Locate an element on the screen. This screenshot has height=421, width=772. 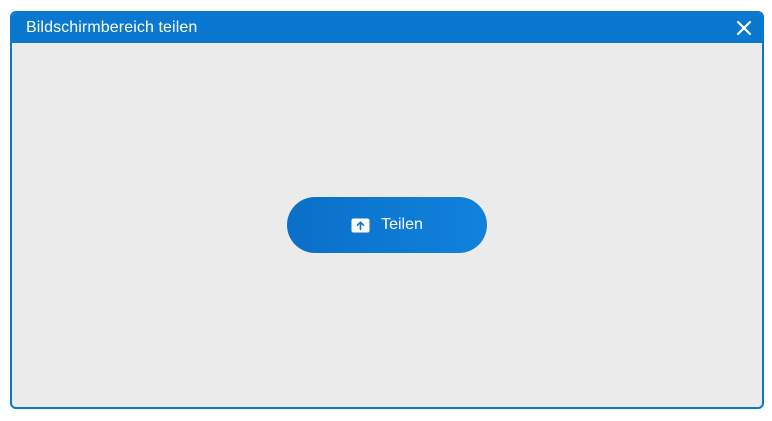
share-button: Teilen is located at coordinates (387, 225).